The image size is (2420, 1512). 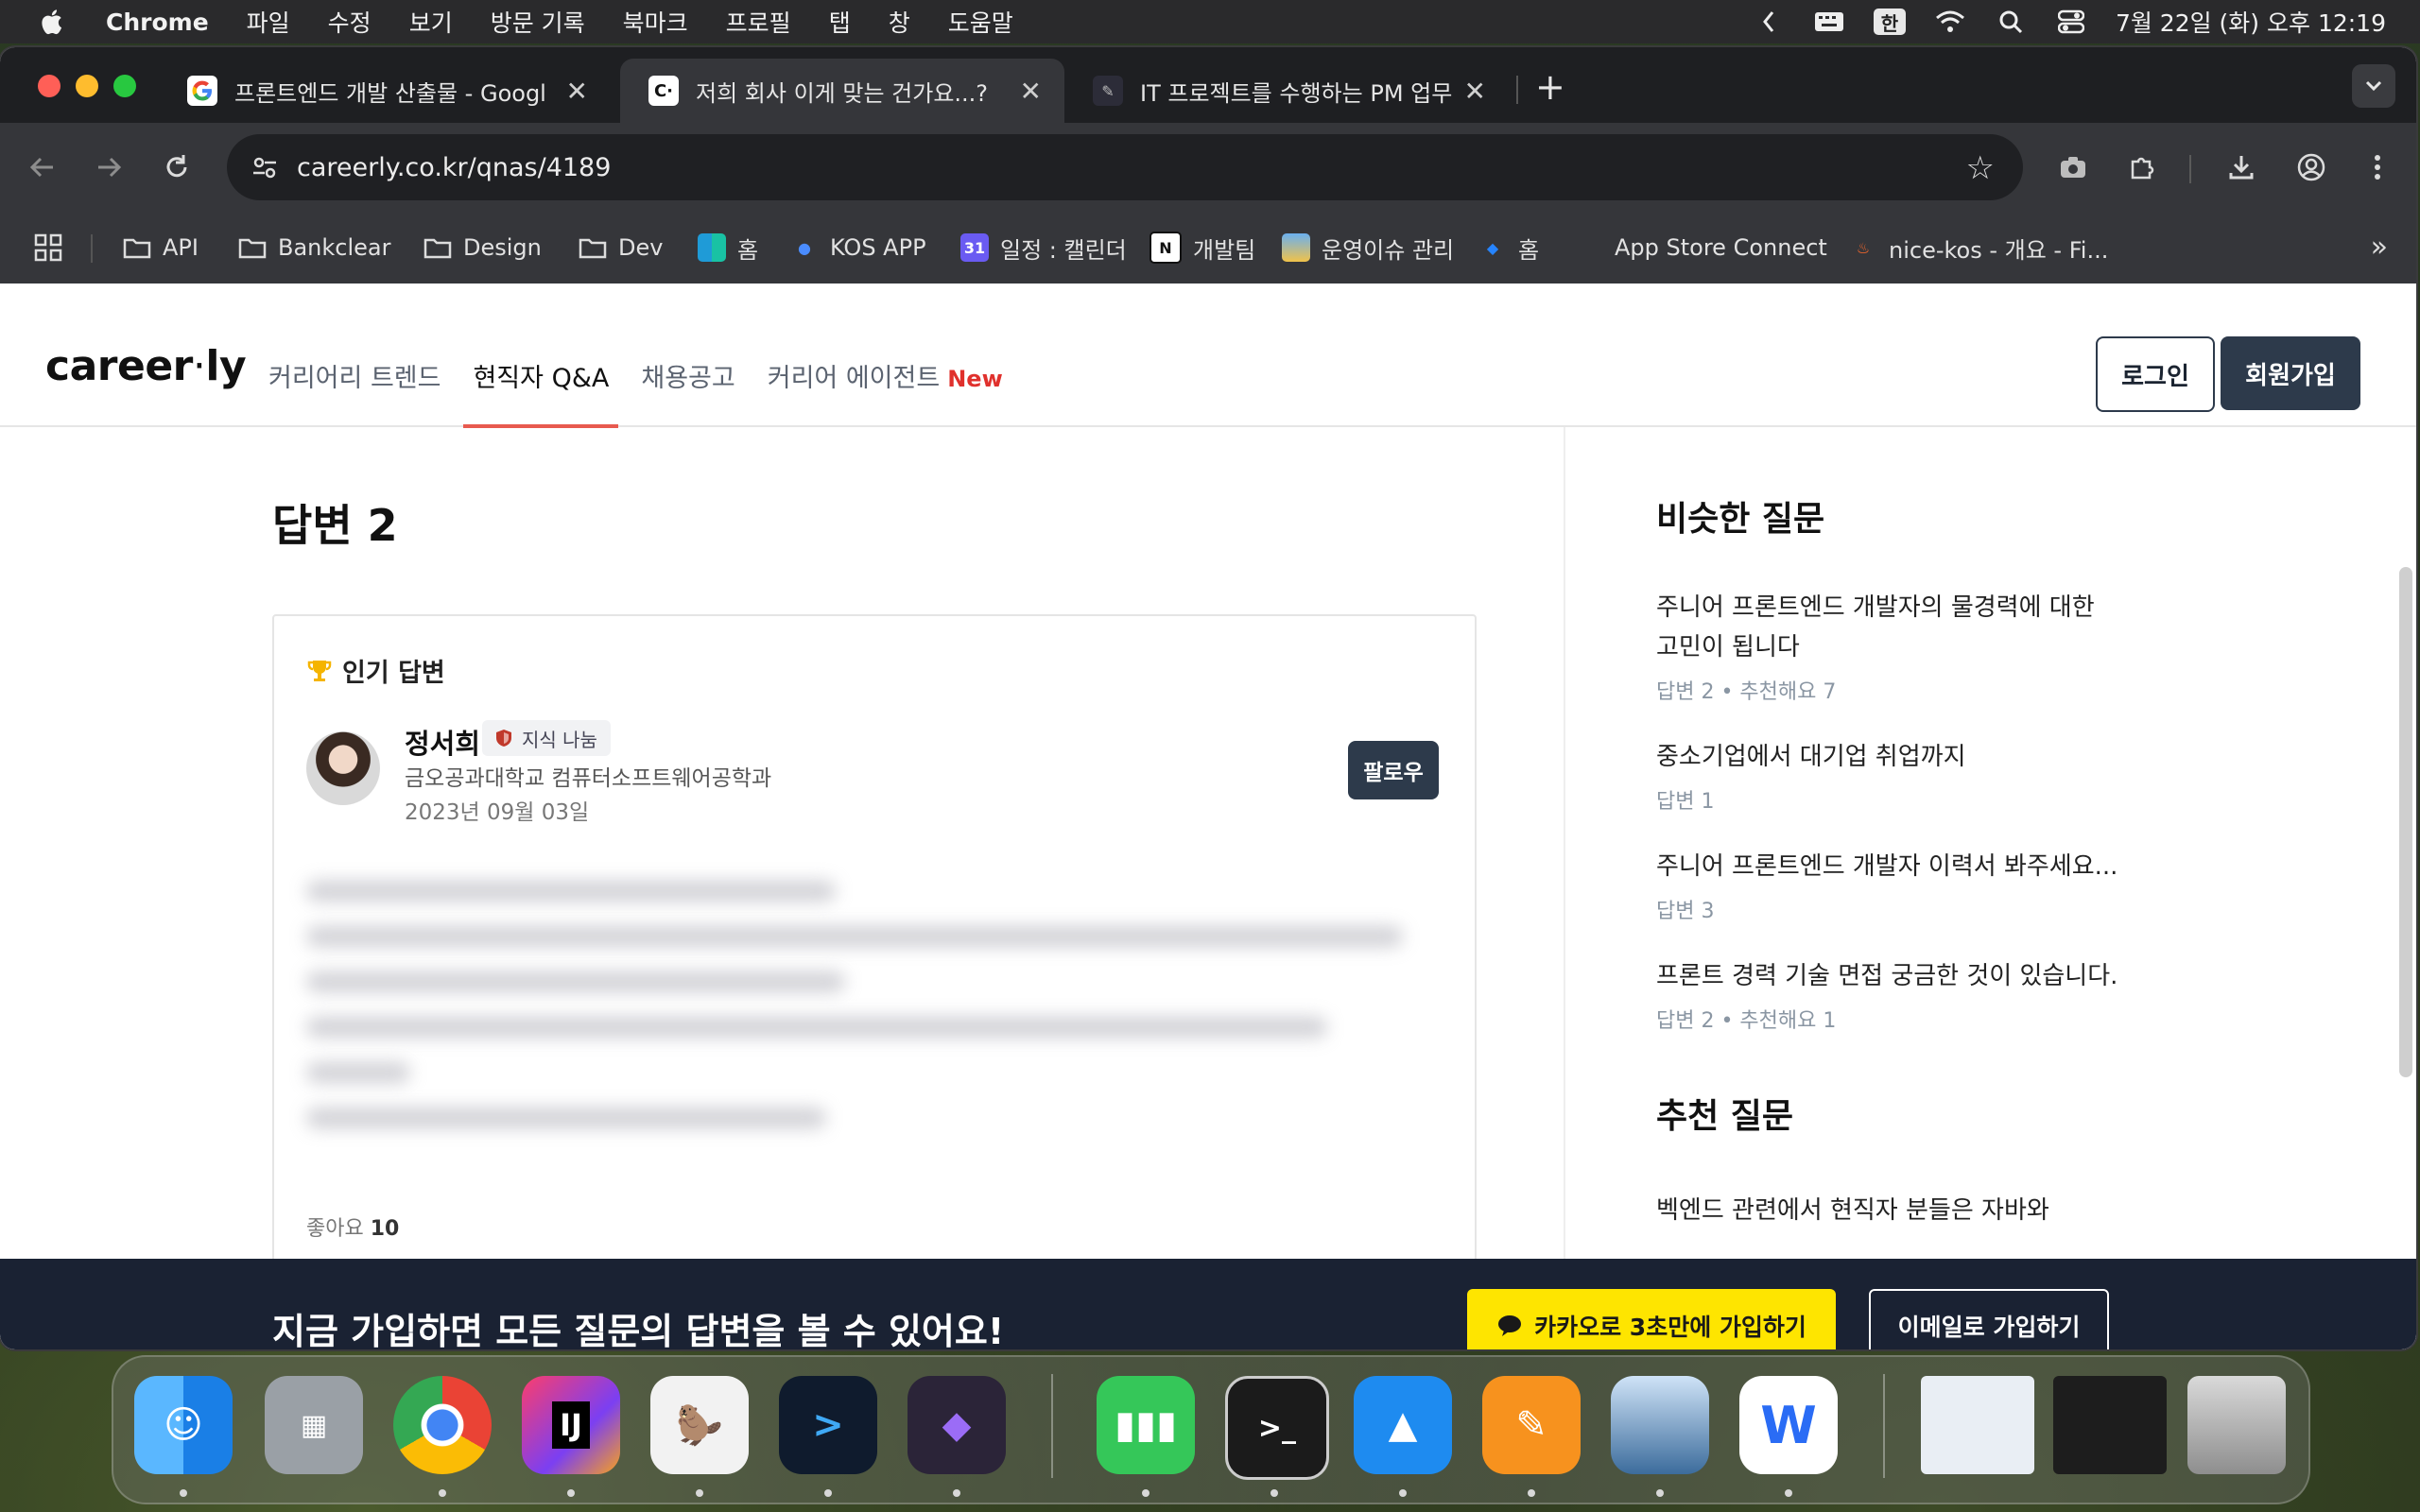 What do you see at coordinates (1940, 976) in the screenshot?
I see `question-title: 프론트 경력 기술 면접 궁금한 것이 있습니다.` at bounding box center [1940, 976].